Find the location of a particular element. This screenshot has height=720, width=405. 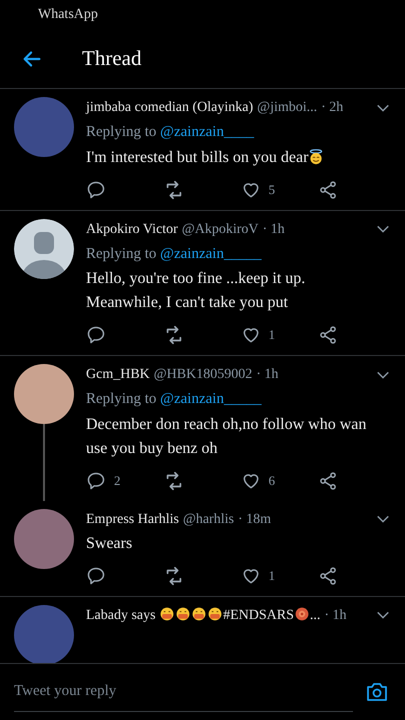

tweet-text: I'm interested but bills on you dear is located at coordinates (240, 158).